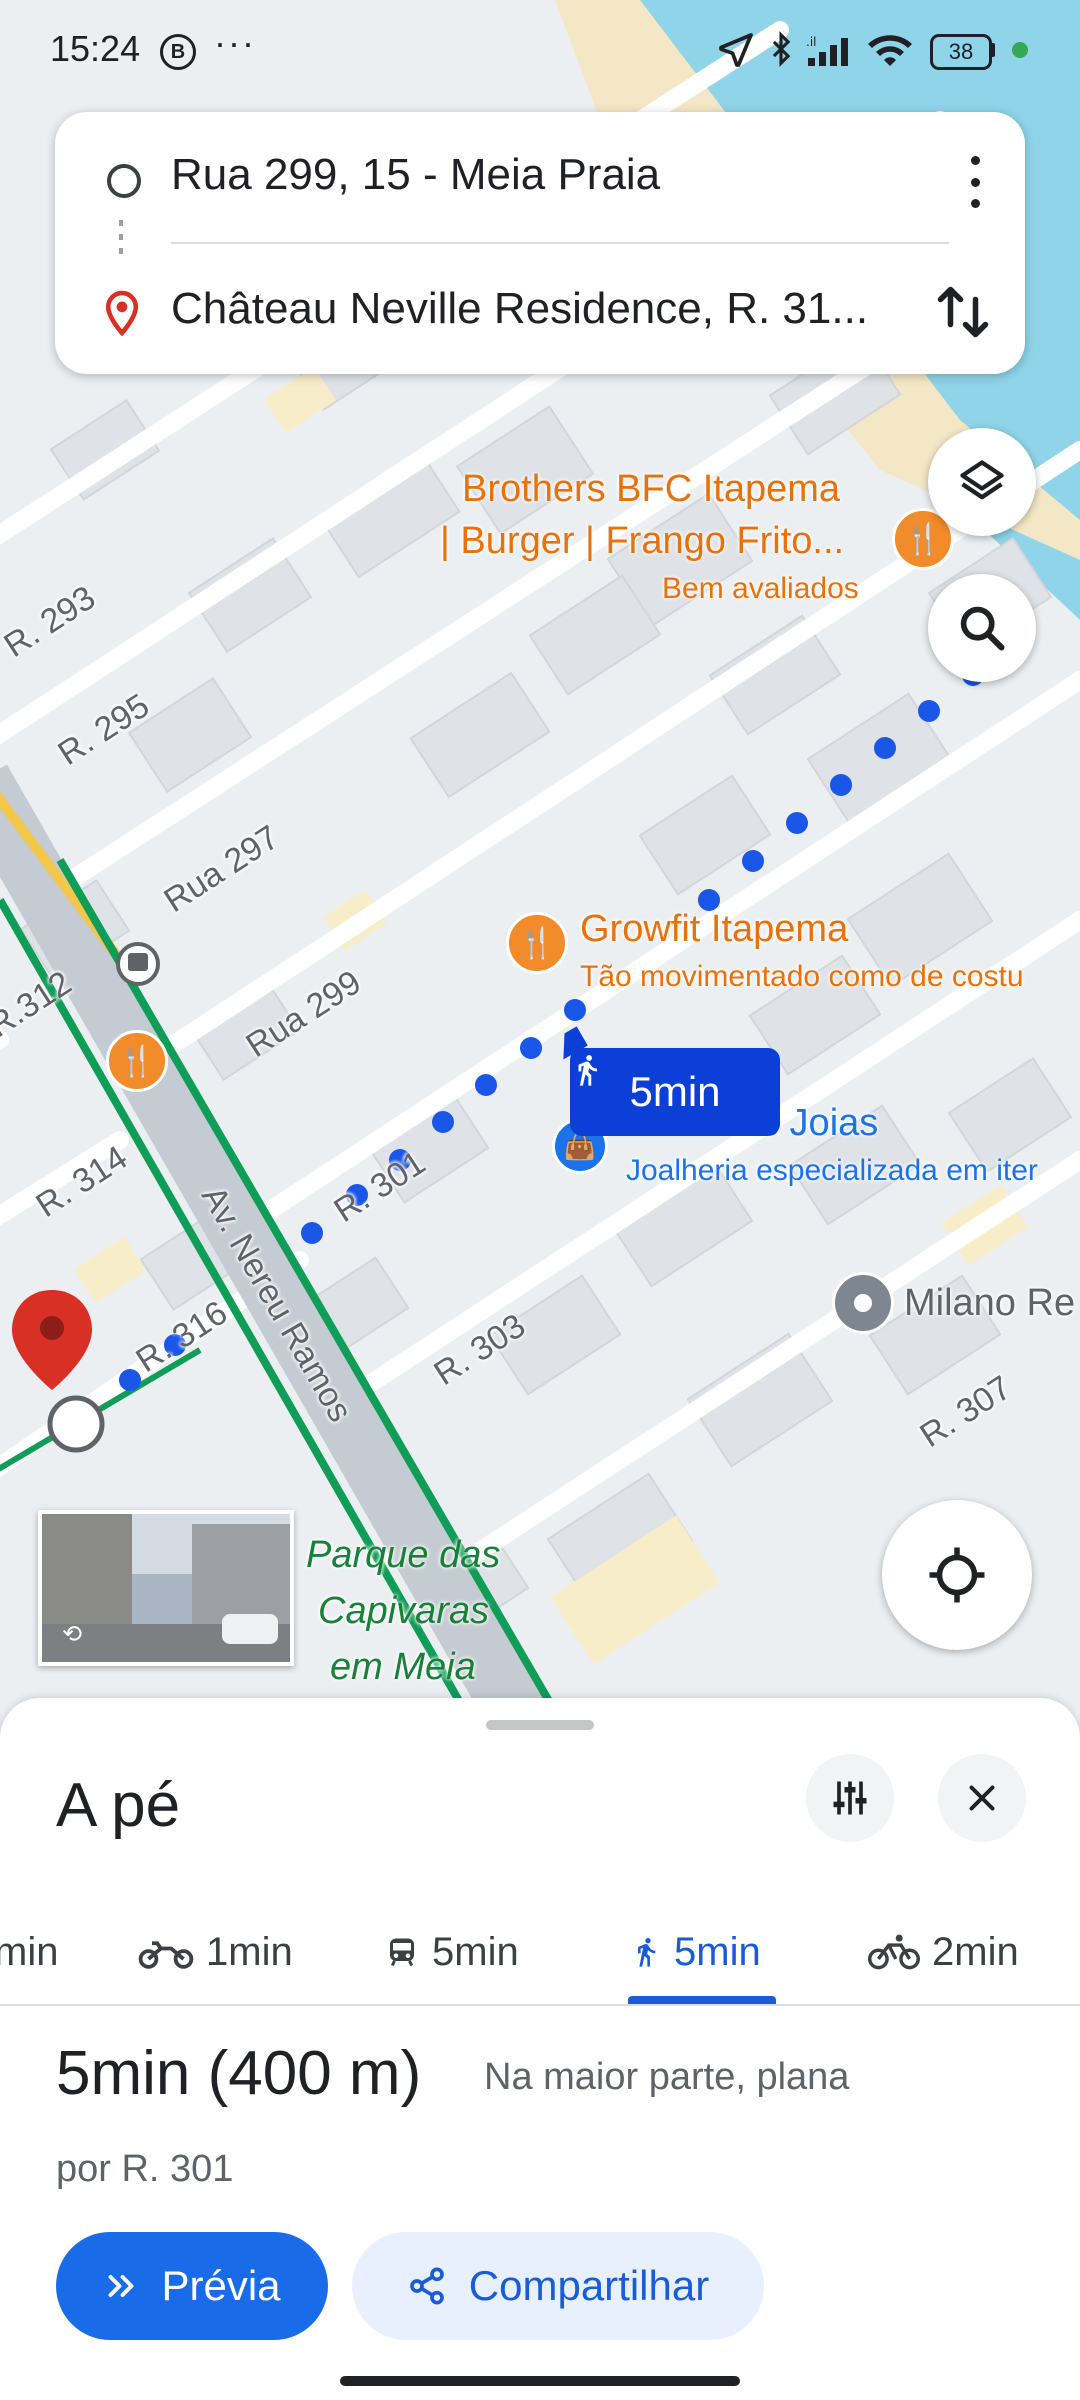 The height and width of the screenshot is (2400, 1080). I want to click on destination-pin-icon, so click(122, 313).